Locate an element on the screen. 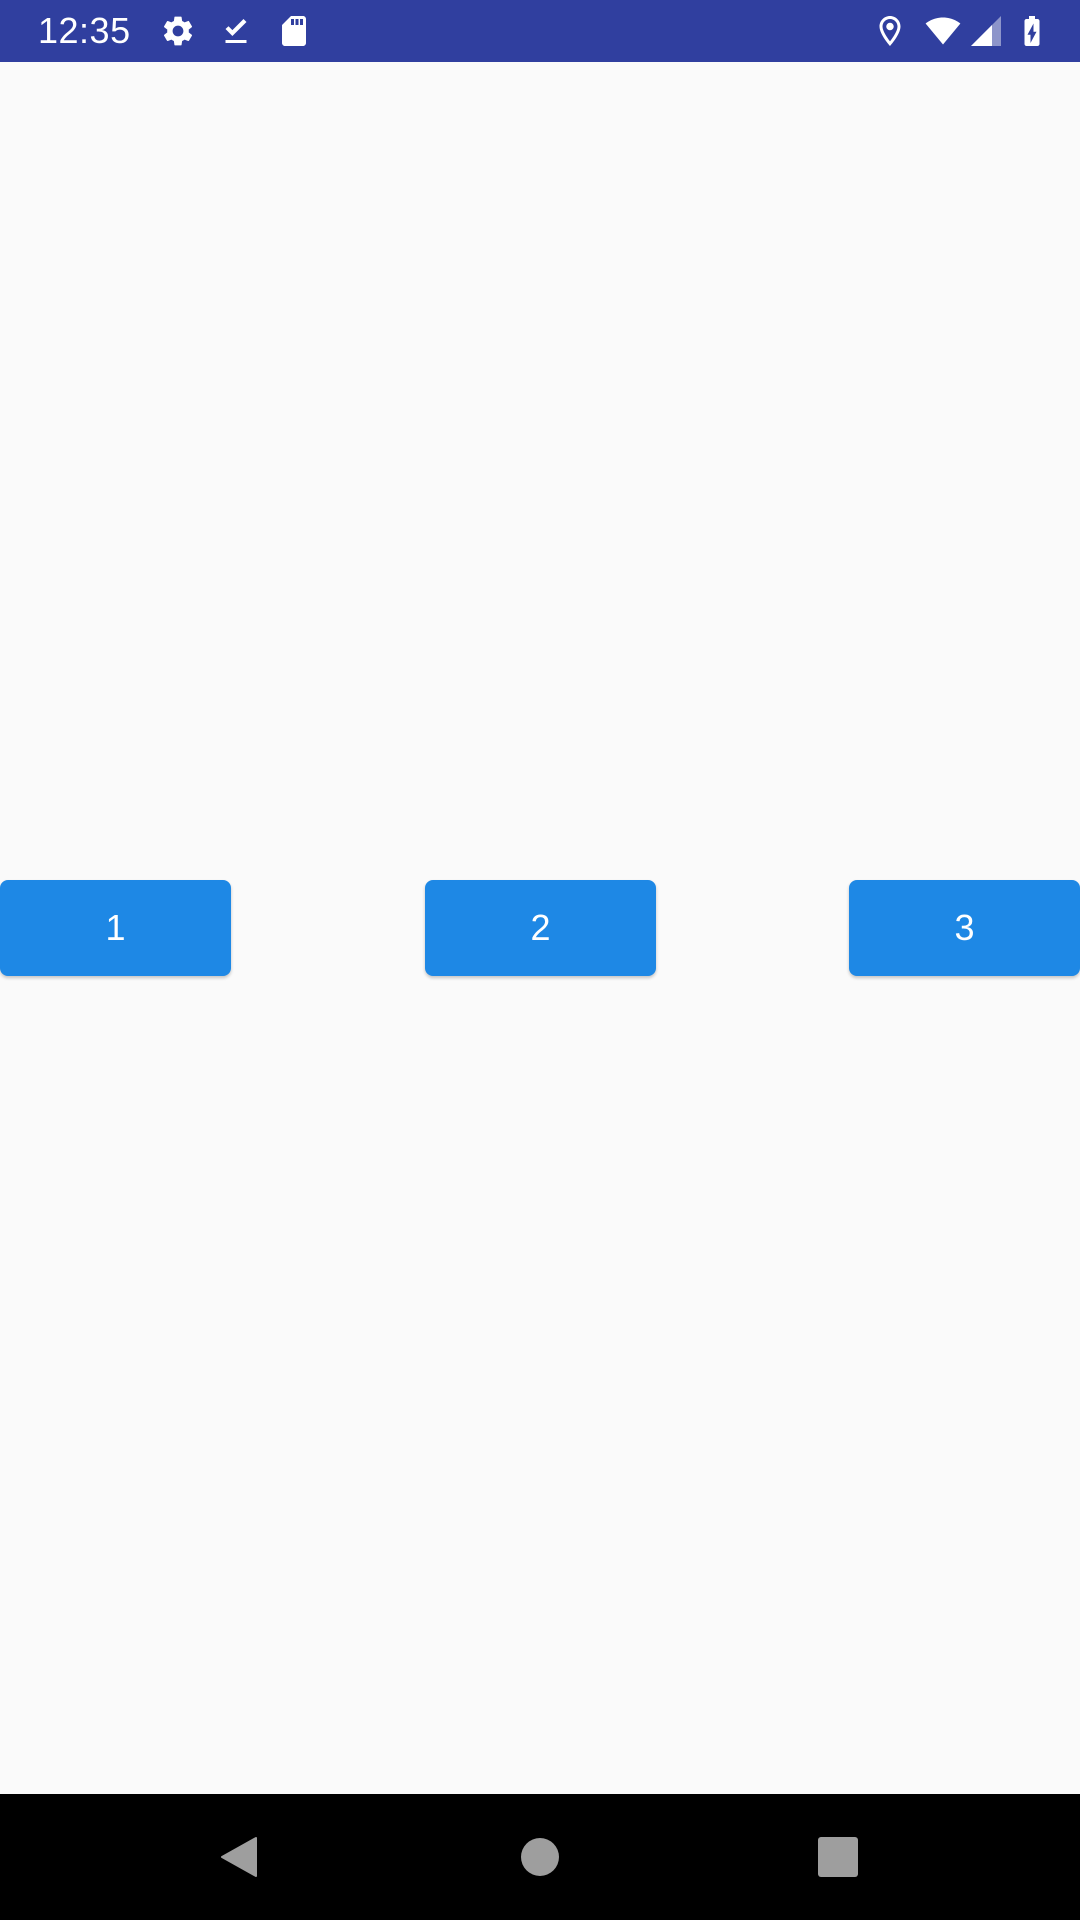  settings-gear-icon is located at coordinates (178, 31).